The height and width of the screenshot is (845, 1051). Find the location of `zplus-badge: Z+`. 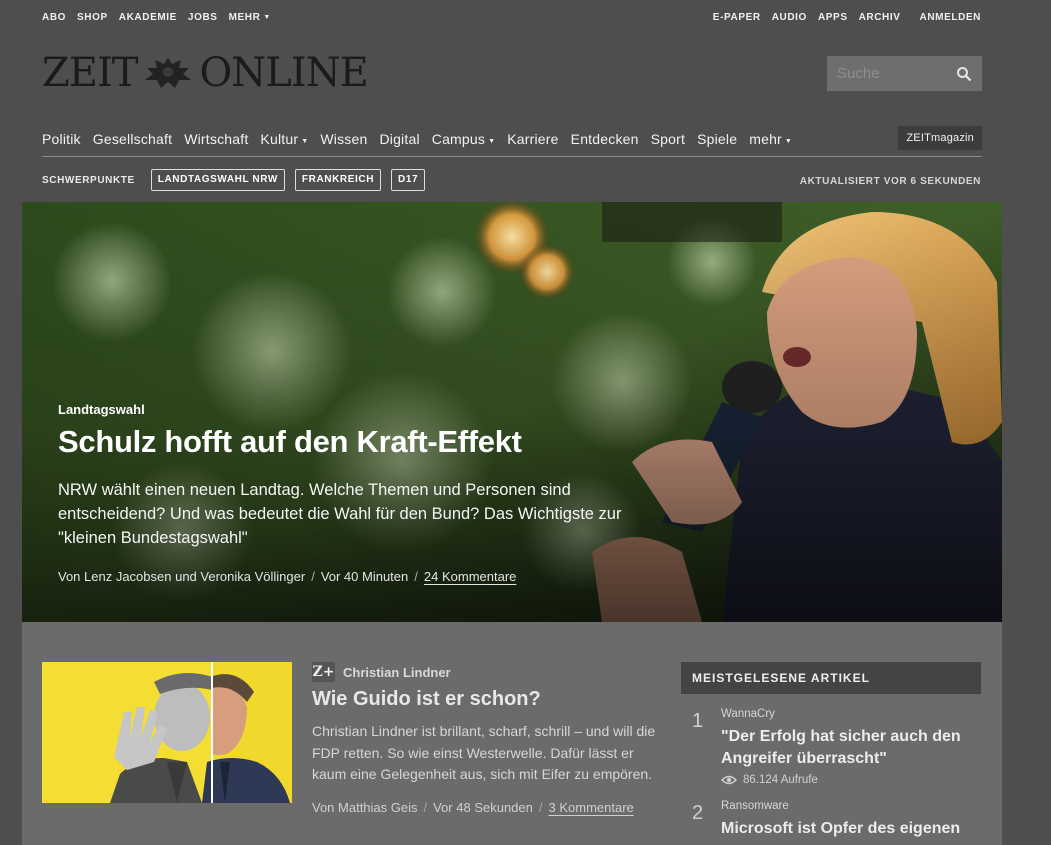

zplus-badge: Z+ is located at coordinates (323, 672).